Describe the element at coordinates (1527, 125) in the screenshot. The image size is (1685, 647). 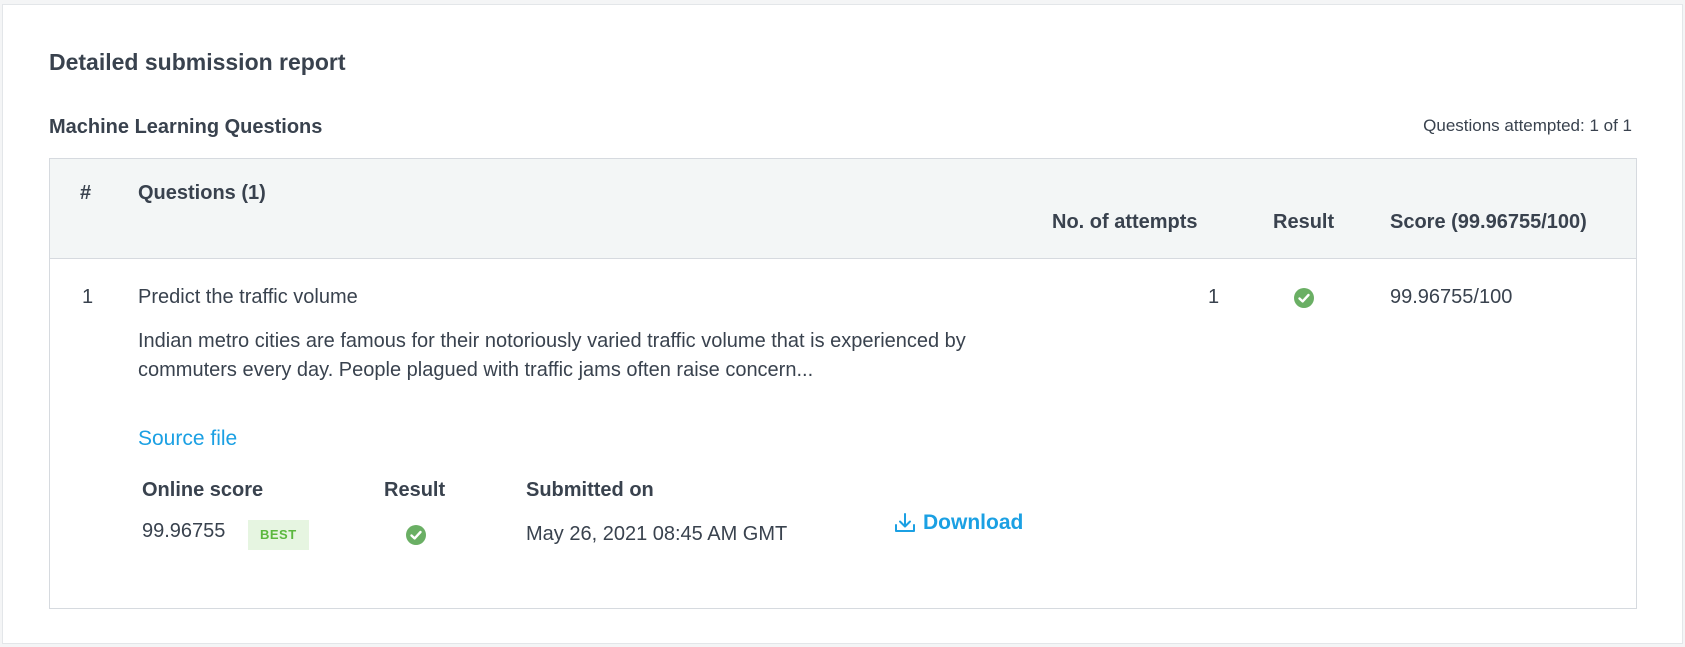
I see `questions-attempted-count: Questions attempted: 1 of 1` at that location.